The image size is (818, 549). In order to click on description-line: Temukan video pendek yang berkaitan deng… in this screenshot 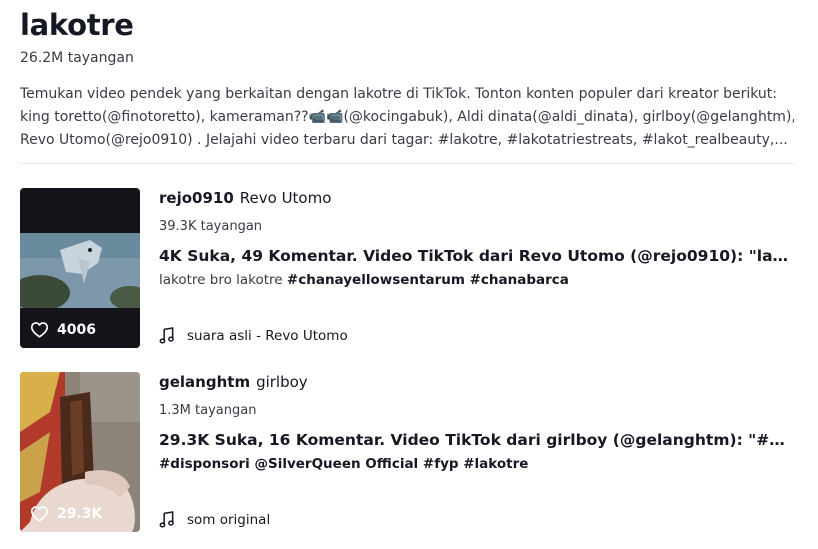, I will do `click(398, 94)`.